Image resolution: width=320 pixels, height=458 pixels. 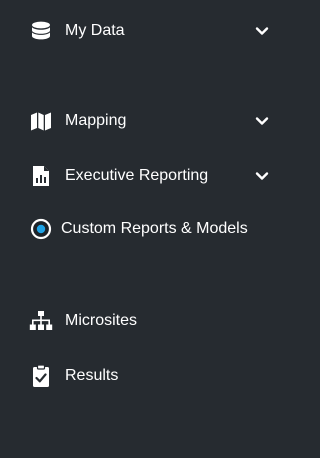 I want to click on nav-item-label: Mapping, so click(x=96, y=120).